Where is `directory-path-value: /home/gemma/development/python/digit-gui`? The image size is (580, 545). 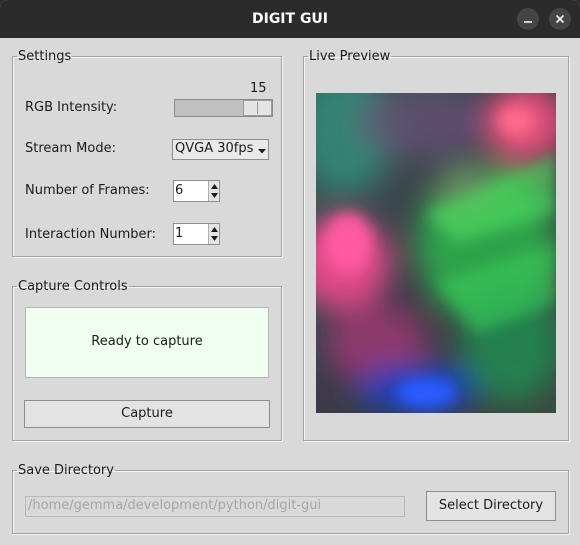
directory-path-value: /home/gemma/development/python/digit-gui is located at coordinates (175, 505).